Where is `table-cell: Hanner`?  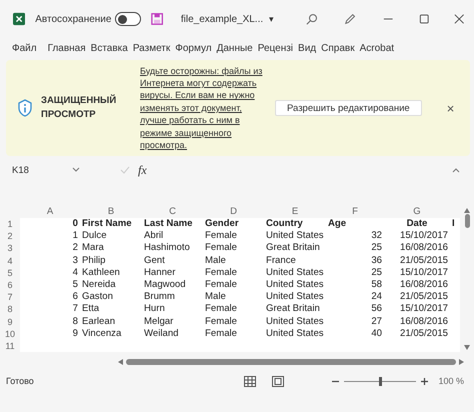 table-cell: Hanner is located at coordinates (172, 272).